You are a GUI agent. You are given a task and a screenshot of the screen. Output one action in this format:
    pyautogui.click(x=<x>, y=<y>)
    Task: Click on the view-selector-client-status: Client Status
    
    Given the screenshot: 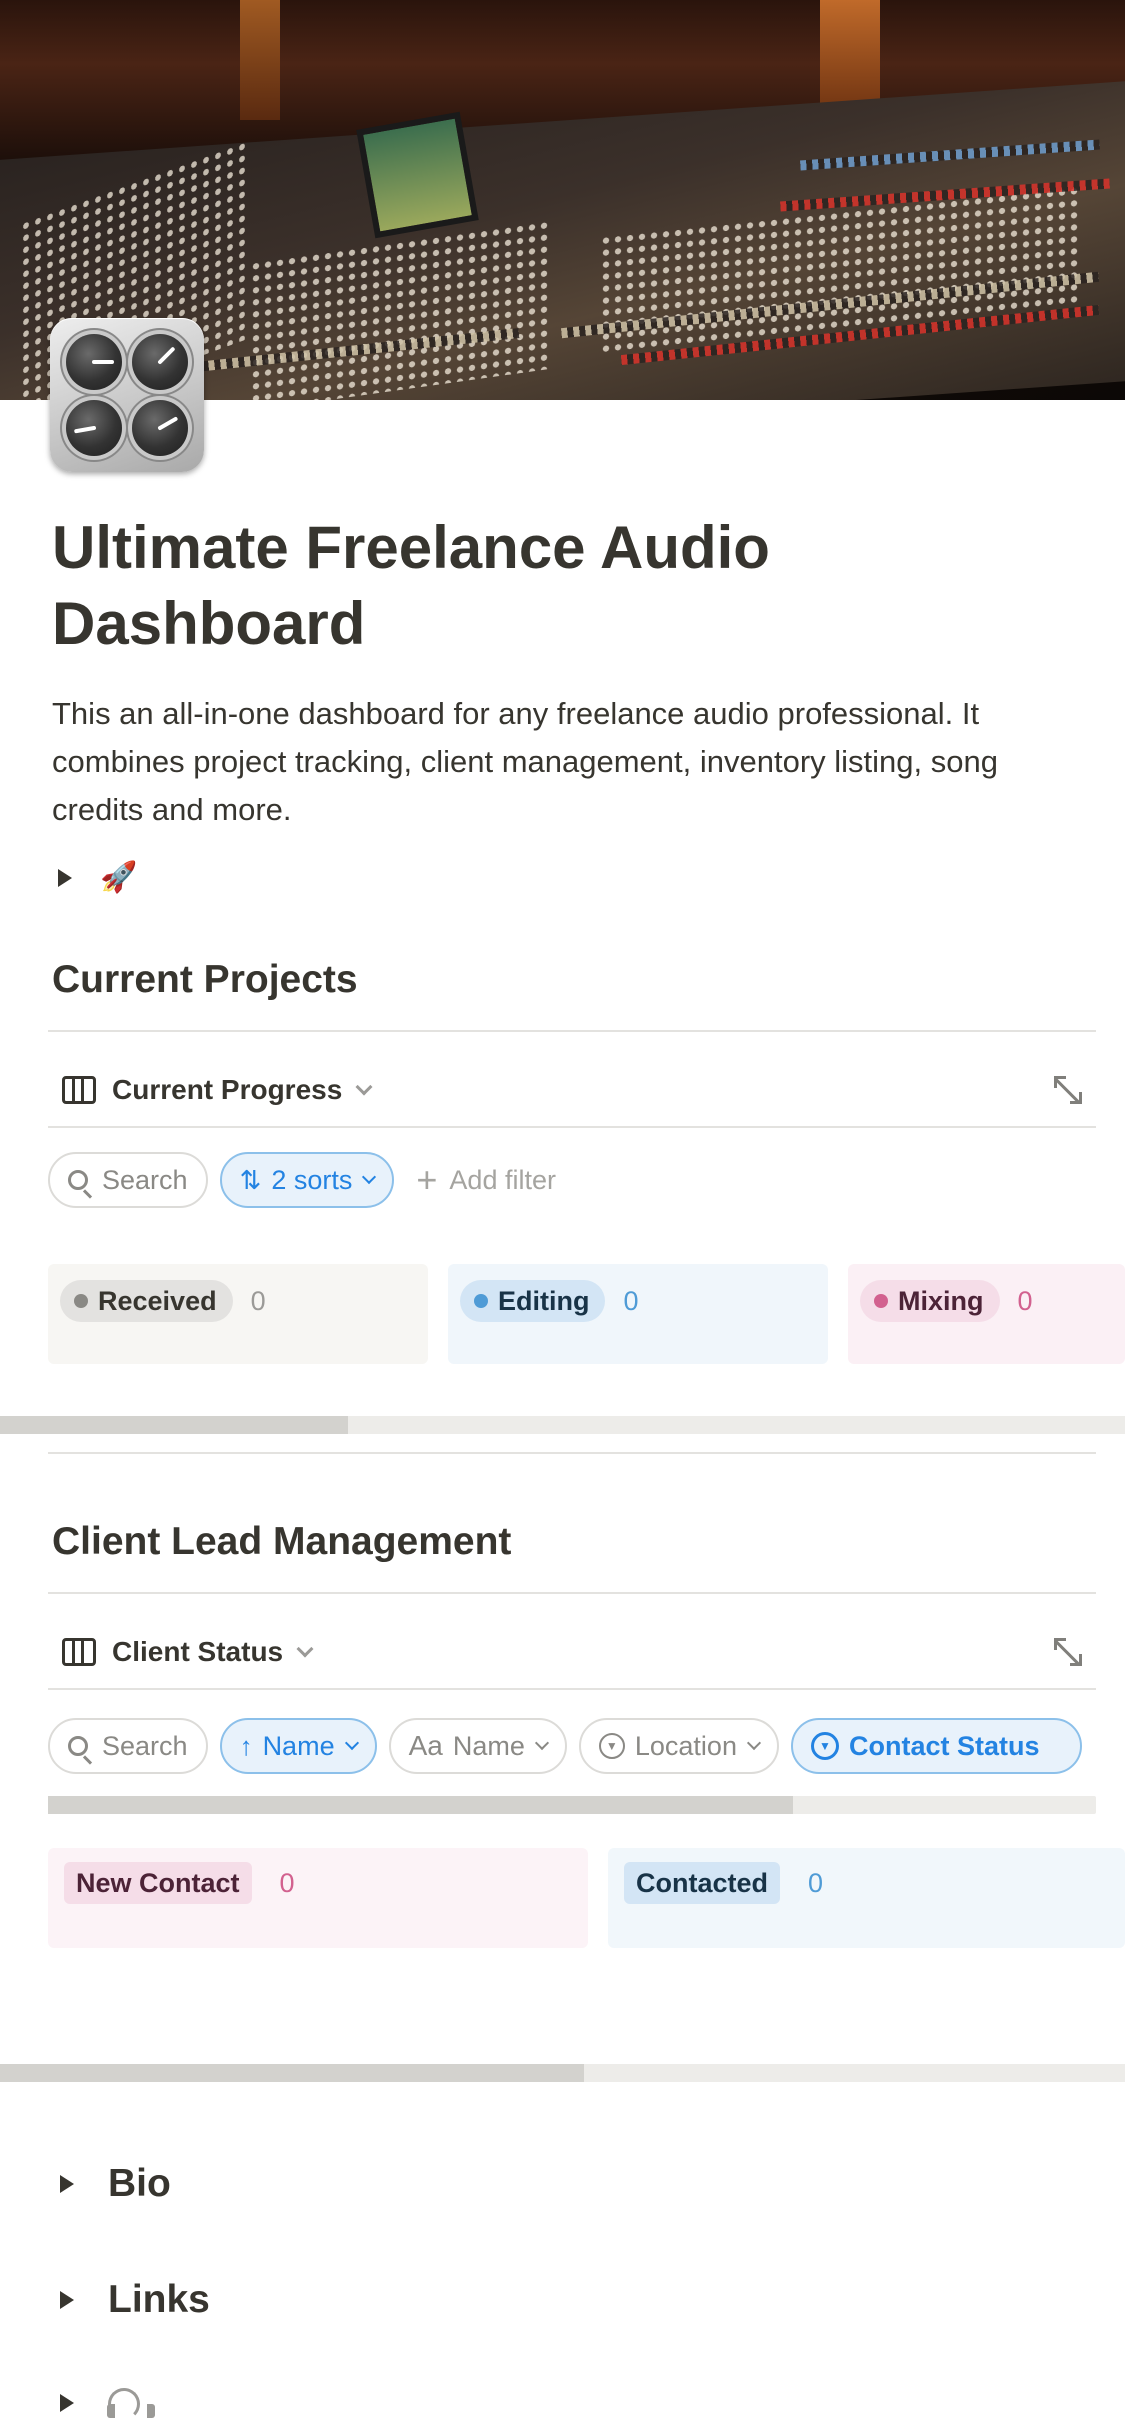 What is the action you would take?
    pyautogui.click(x=188, y=1652)
    